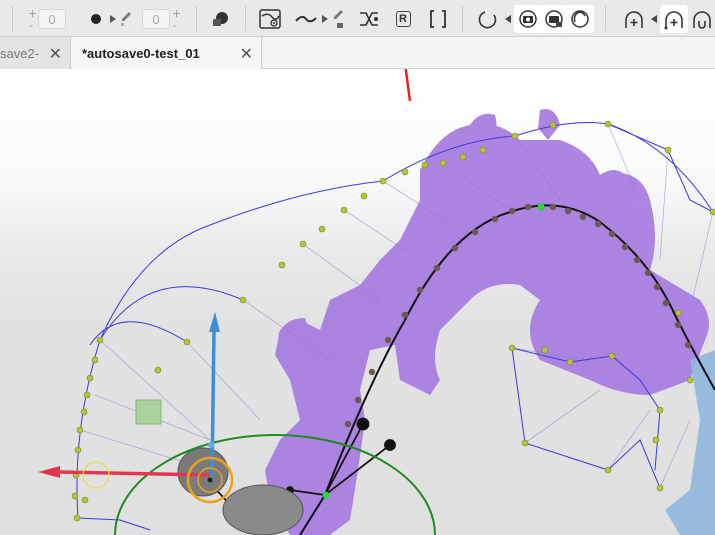 Image resolution: width=715 pixels, height=535 pixels. What do you see at coordinates (408, 85) in the screenshot?
I see `annotation-arrow` at bounding box center [408, 85].